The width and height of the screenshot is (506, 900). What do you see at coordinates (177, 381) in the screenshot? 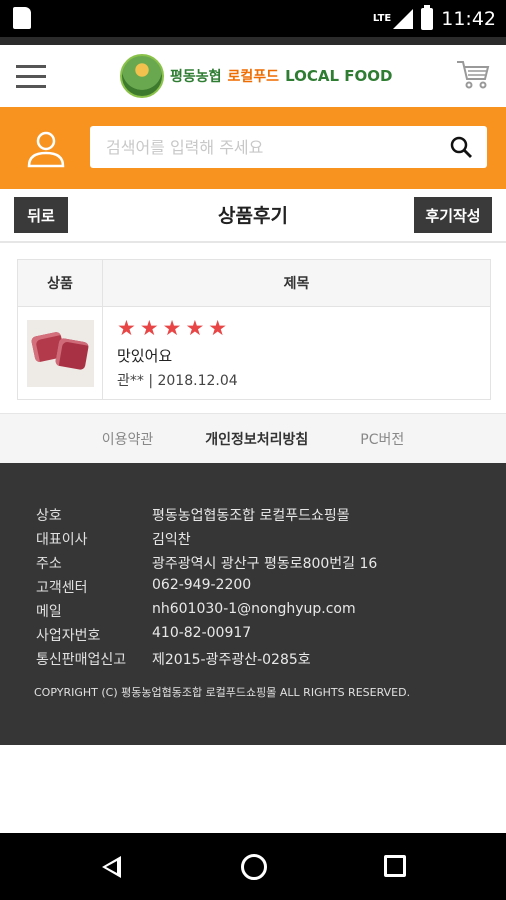
I see `review-author-date: 관** | 2018.12.04` at bounding box center [177, 381].